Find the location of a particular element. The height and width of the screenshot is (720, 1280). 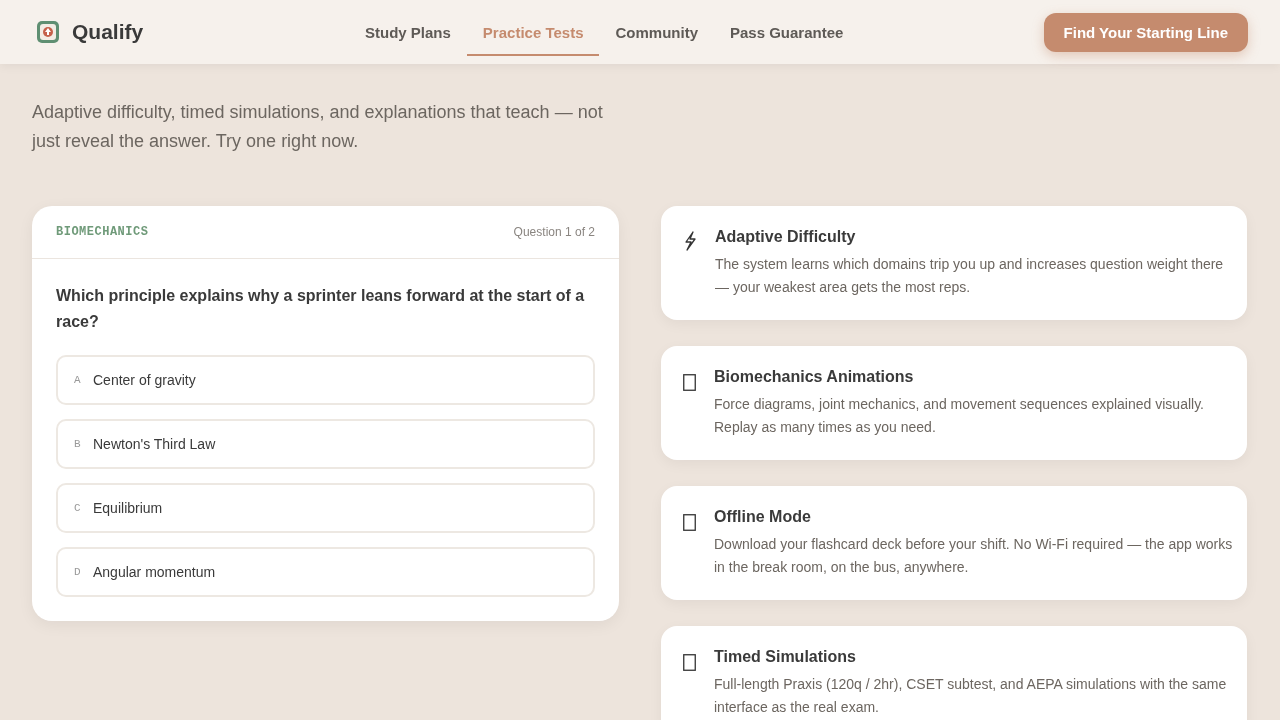

feature-title: Offline Mode is located at coordinates (763, 517).